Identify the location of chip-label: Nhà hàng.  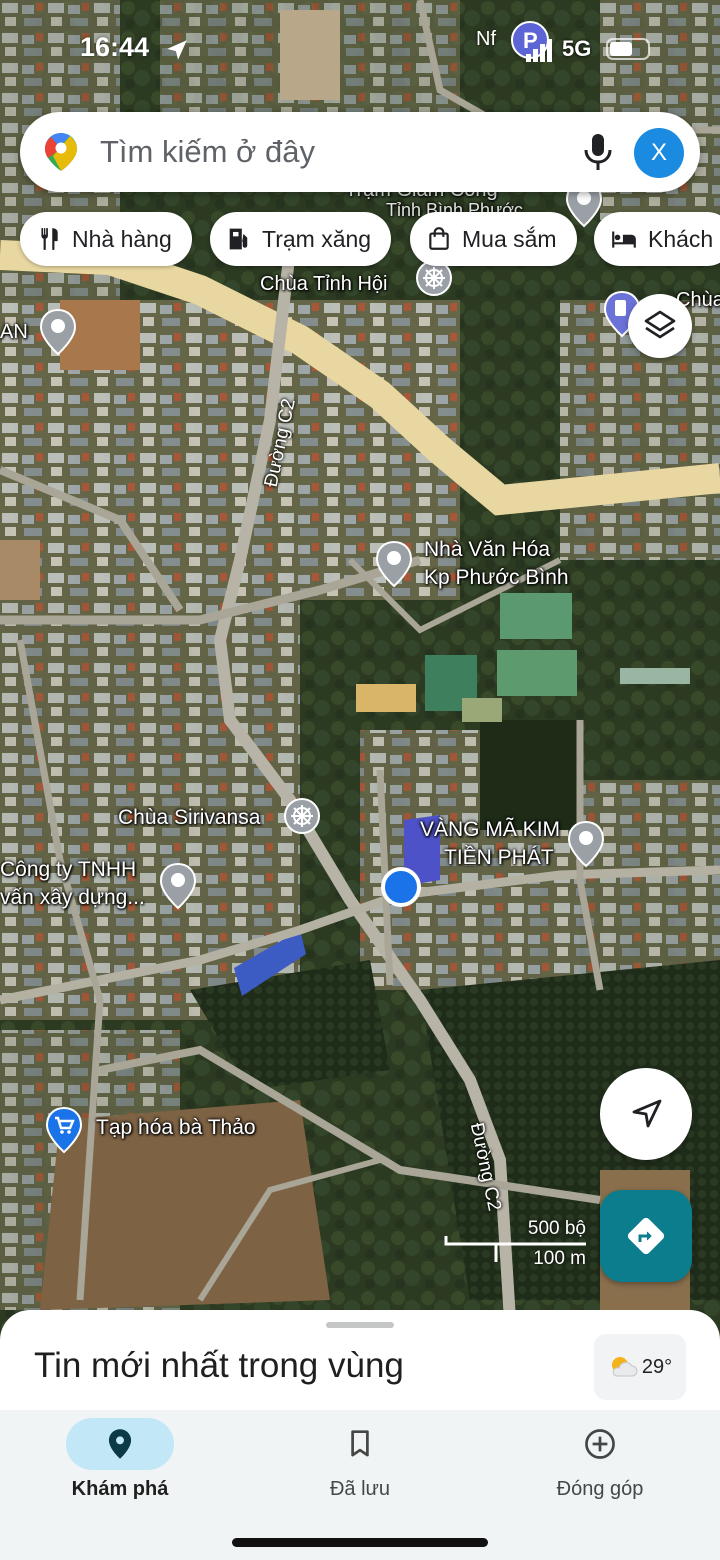
(122, 238).